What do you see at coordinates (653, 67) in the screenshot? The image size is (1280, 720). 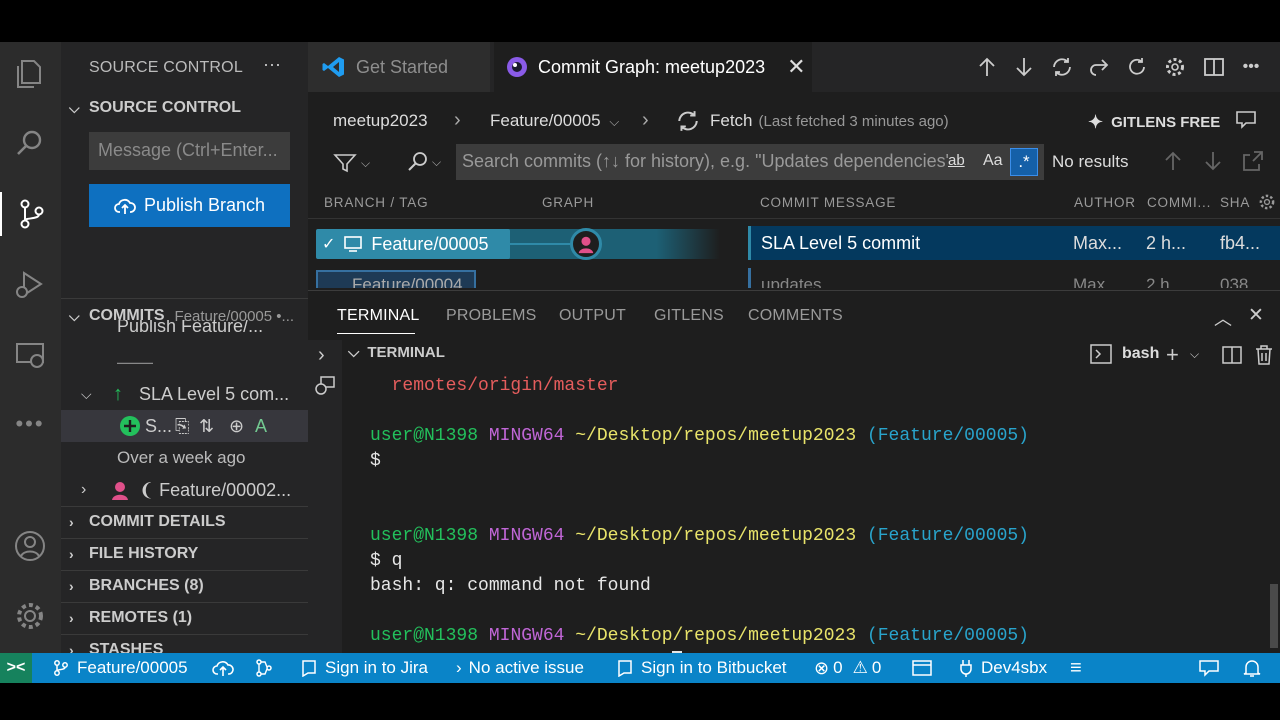 I see `tab-commit-graph: Commit Graph: meetup2023 ✕` at bounding box center [653, 67].